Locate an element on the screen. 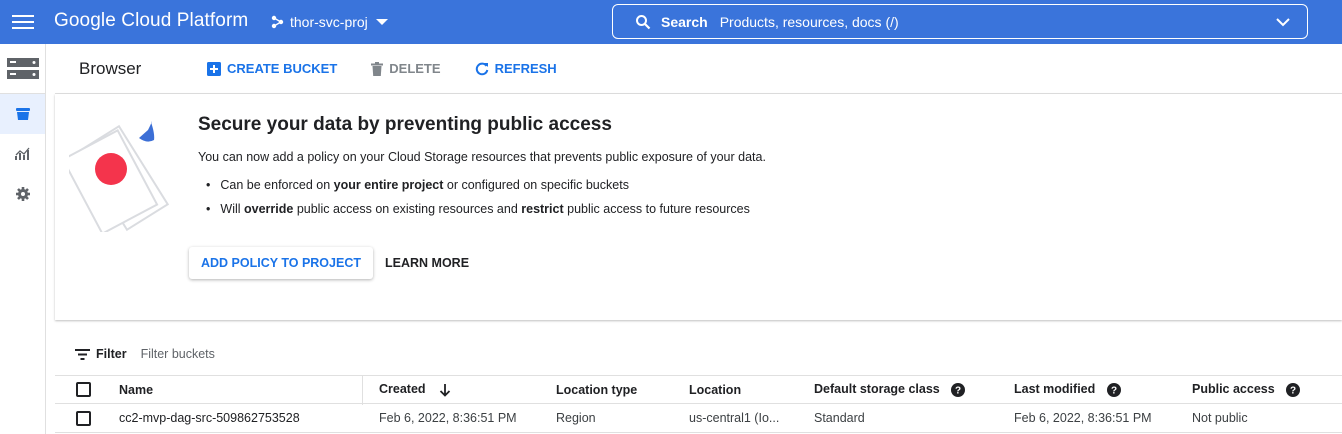  trash-icon is located at coordinates (377, 68).